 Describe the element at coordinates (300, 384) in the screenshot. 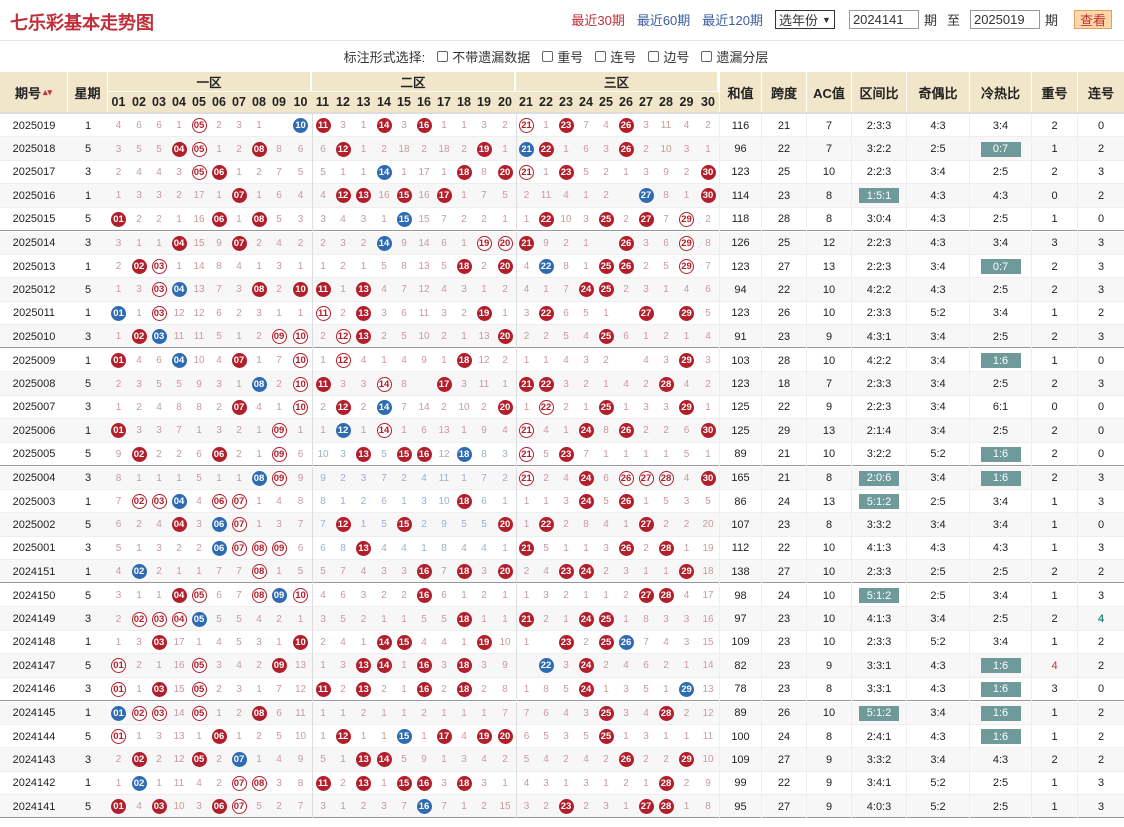

I see `drawn-number-ball: 10` at that location.